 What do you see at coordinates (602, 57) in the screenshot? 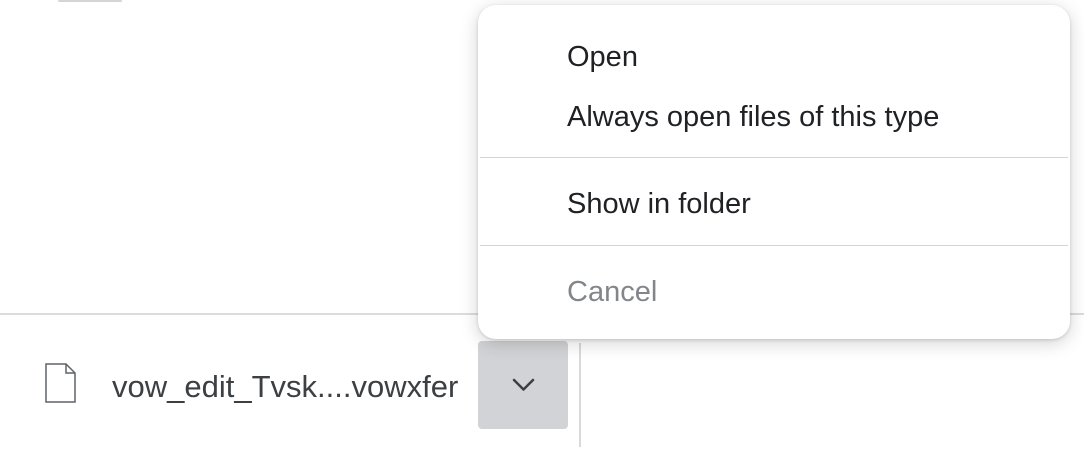
I see `menu-item-open: Open` at bounding box center [602, 57].